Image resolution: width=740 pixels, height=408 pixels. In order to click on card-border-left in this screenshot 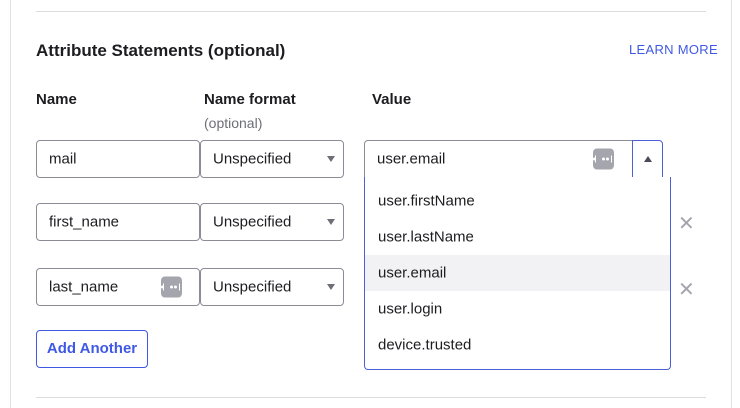, I will do `click(10, 204)`.